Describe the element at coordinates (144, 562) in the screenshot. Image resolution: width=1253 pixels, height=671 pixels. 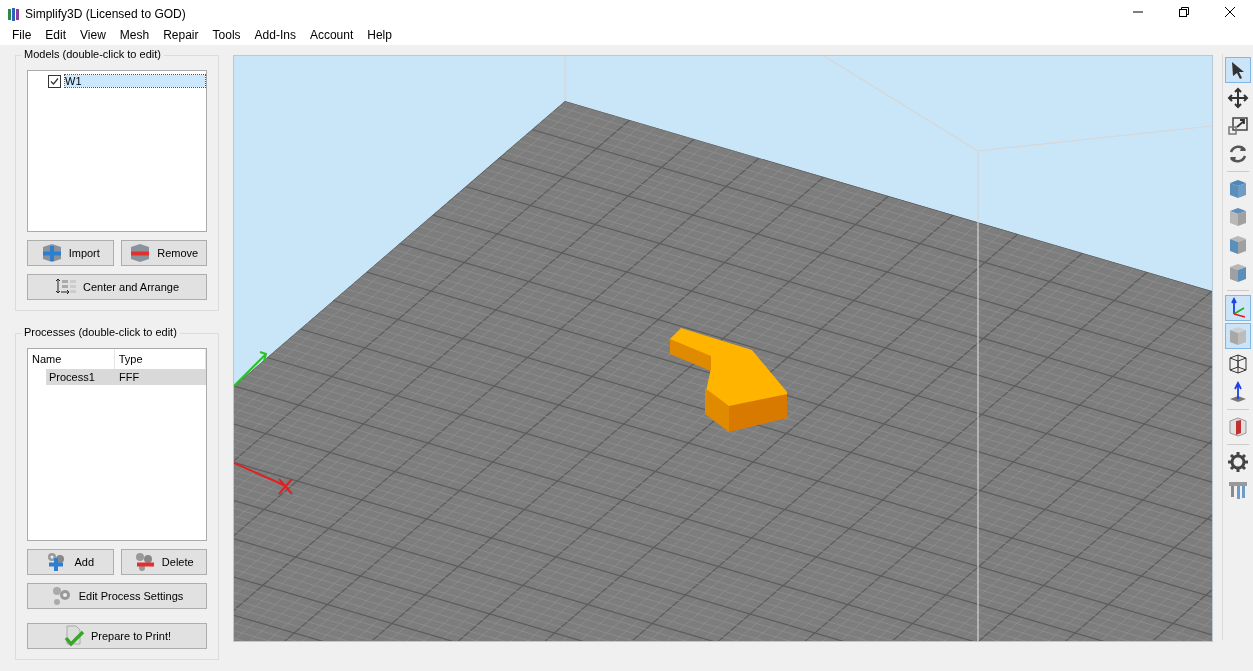
I see `gears-minus-icon` at that location.